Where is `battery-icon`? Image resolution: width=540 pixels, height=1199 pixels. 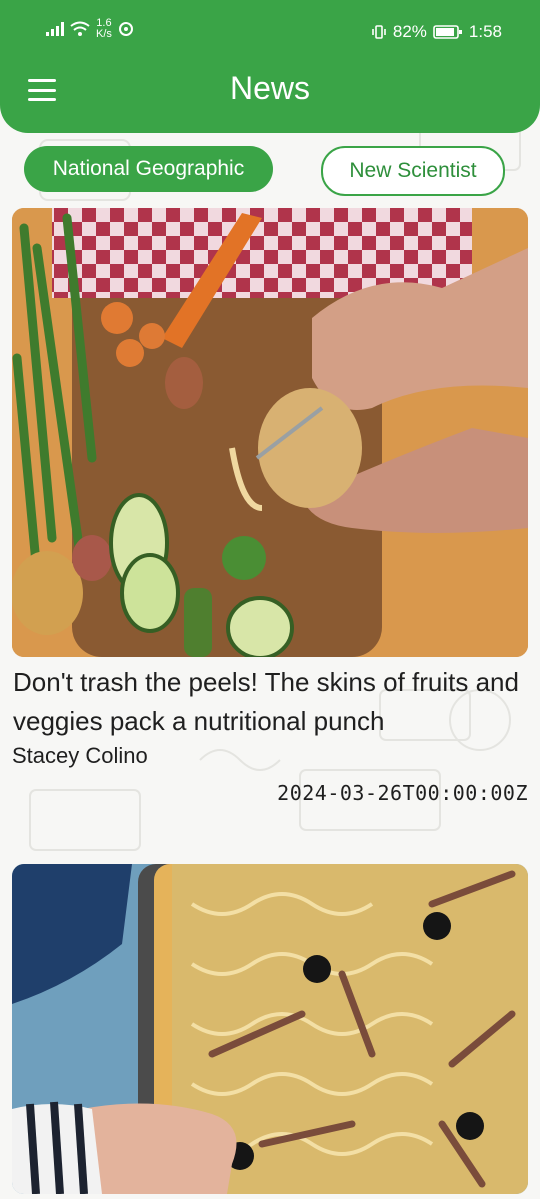 battery-icon is located at coordinates (447, 32).